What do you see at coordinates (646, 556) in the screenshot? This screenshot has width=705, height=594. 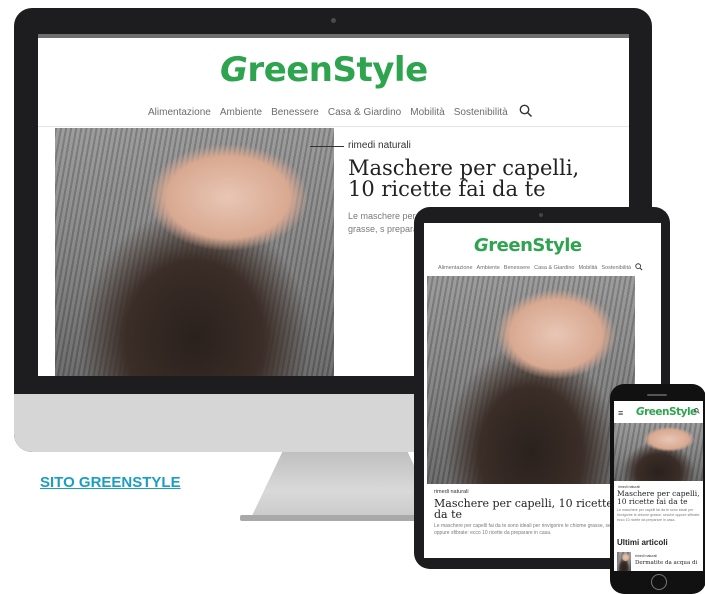 I see `list-item-category: rimedi naturali` at bounding box center [646, 556].